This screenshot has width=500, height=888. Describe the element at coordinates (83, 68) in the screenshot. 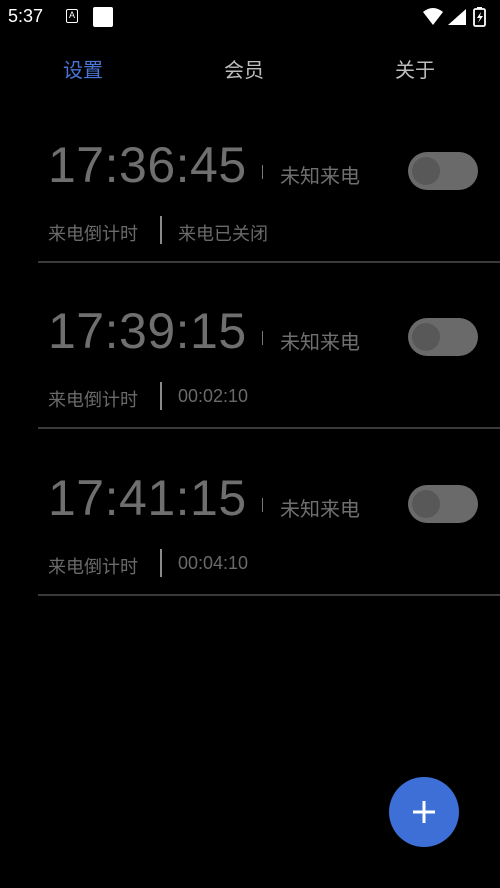

I see `tab-settings: 设置` at that location.